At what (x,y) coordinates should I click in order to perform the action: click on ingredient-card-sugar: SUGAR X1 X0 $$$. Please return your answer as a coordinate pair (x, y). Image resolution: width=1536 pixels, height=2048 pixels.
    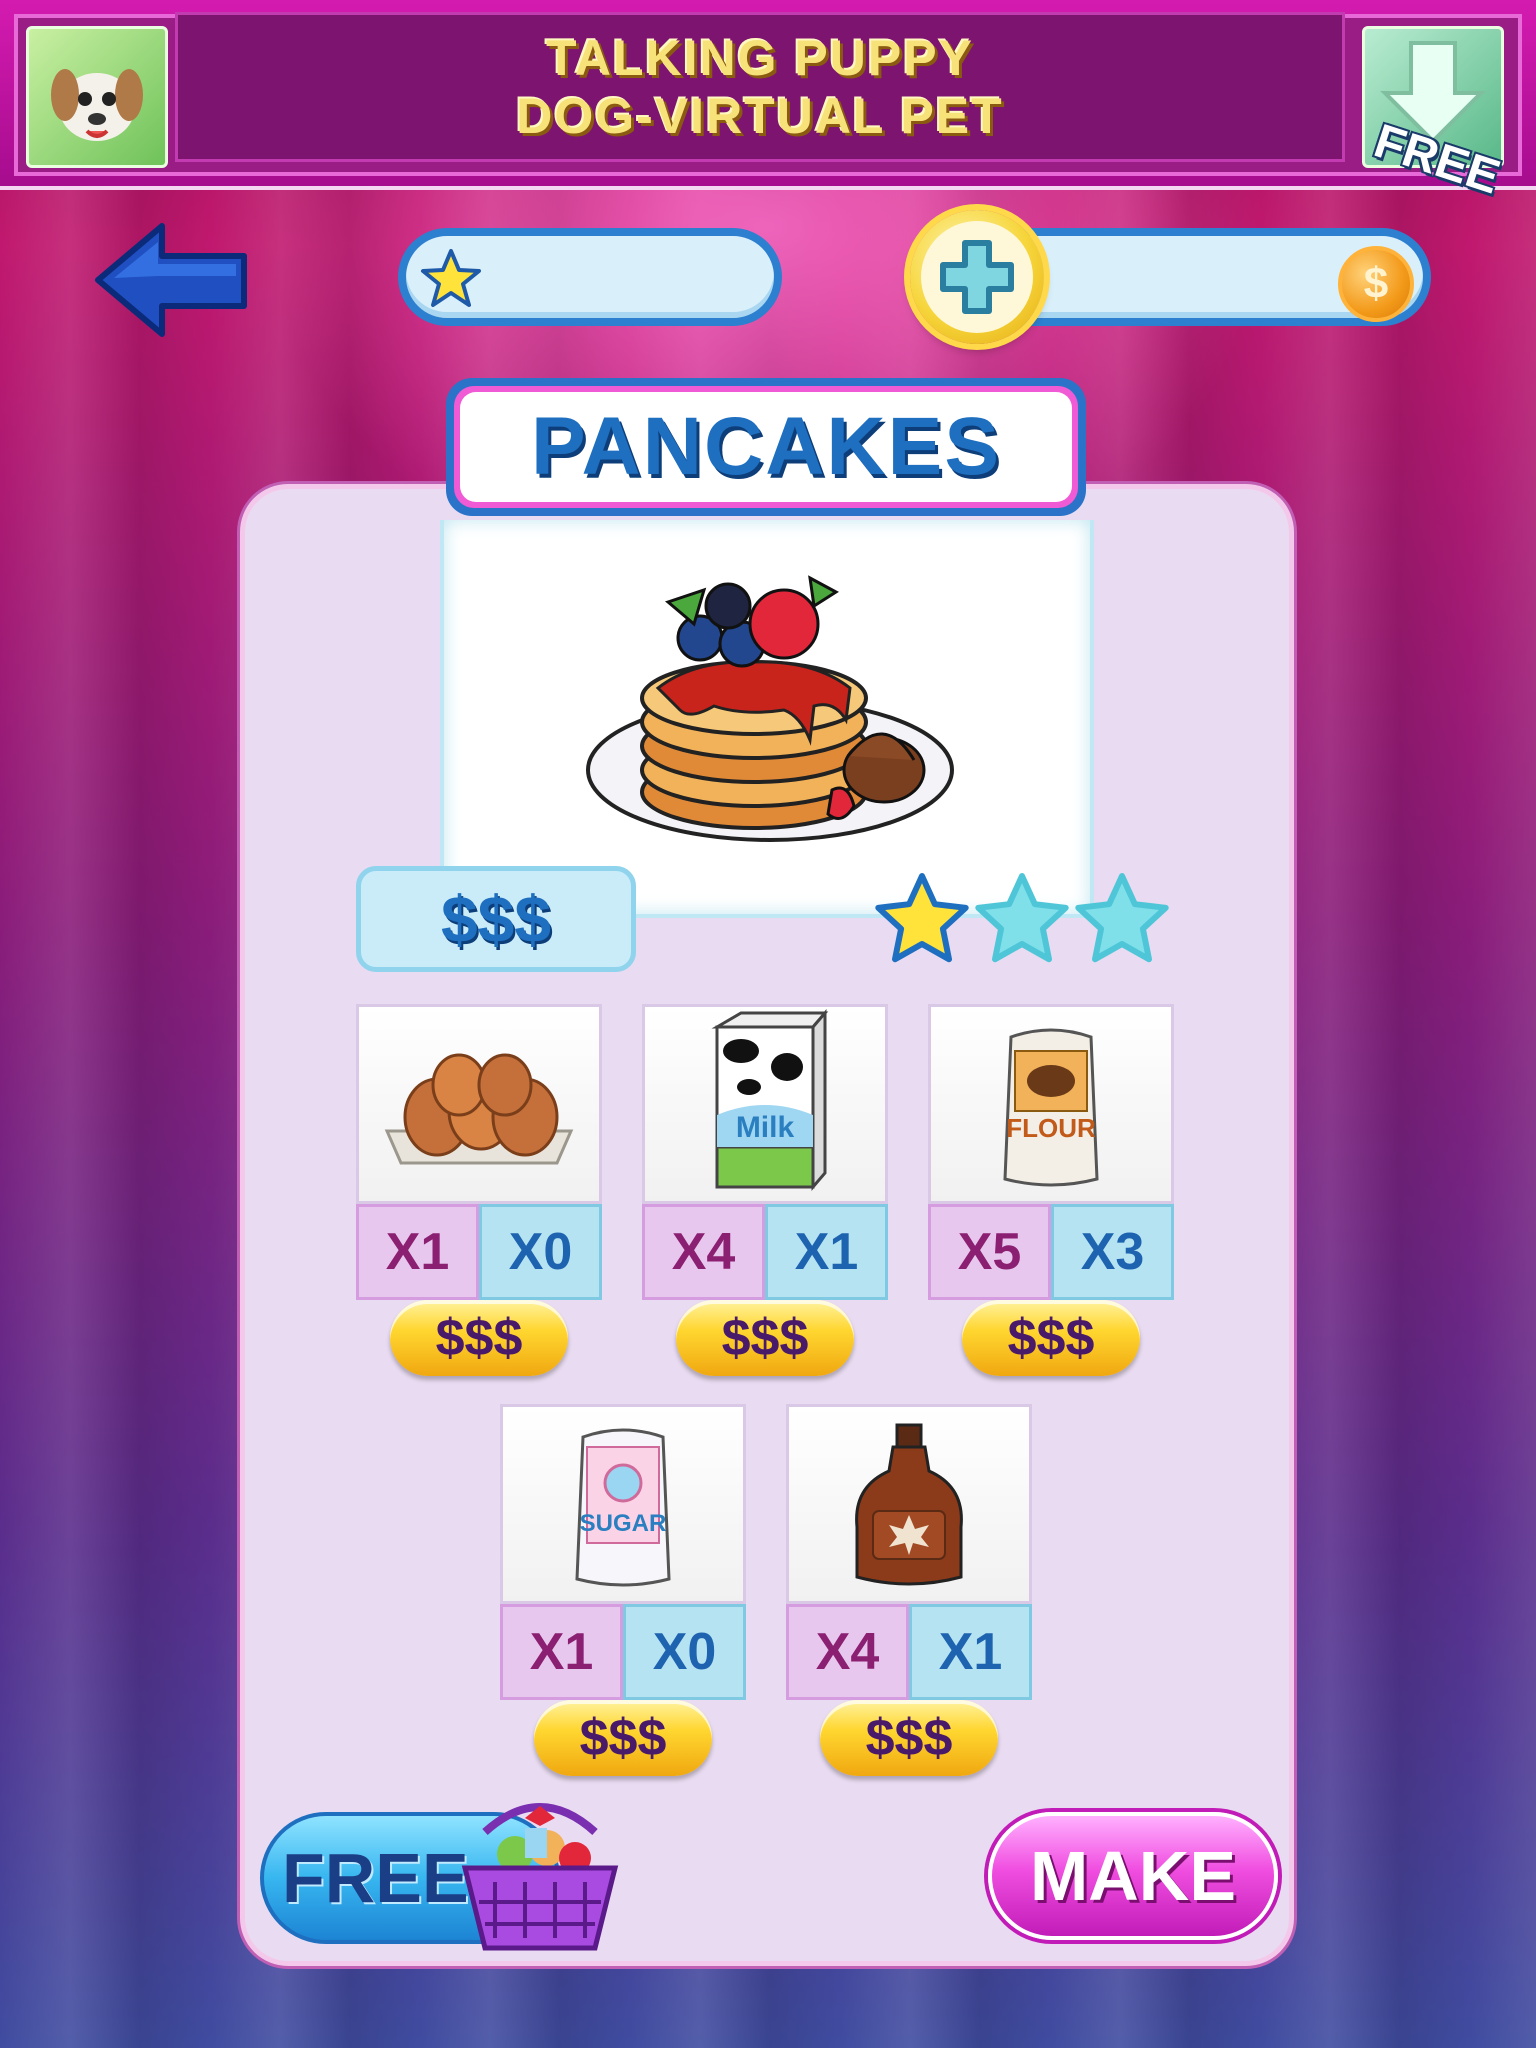
    Looking at the image, I should click on (623, 1590).